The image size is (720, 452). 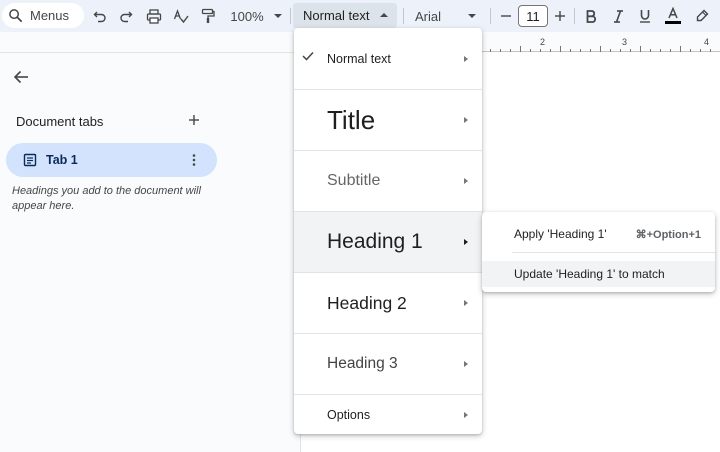 What do you see at coordinates (194, 160) in the screenshot?
I see `more-vert-icon` at bounding box center [194, 160].